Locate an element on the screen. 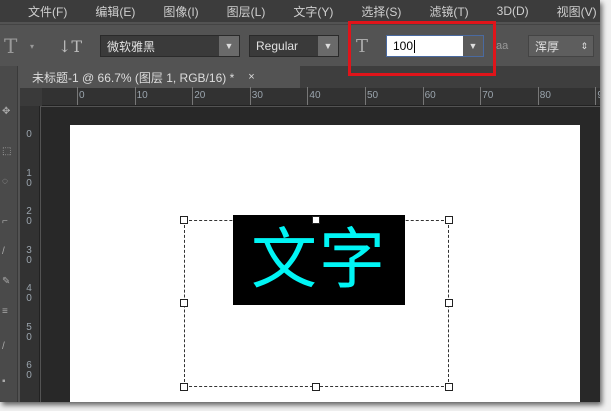  bucket-tool-icon: ▪ is located at coordinates (8, 383).